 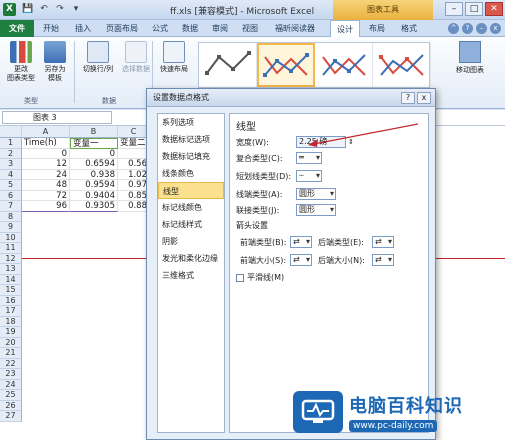 I want to click on row-header: 14, so click(x=11, y=279).